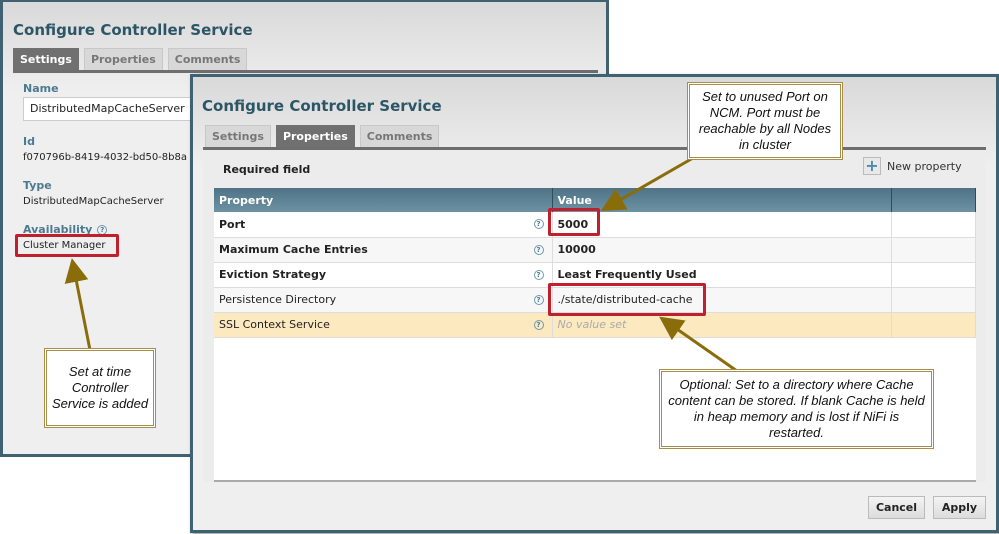 Image resolution: width=999 pixels, height=534 pixels. Describe the element at coordinates (41, 88) in the screenshot. I see `name-label: Name` at that location.